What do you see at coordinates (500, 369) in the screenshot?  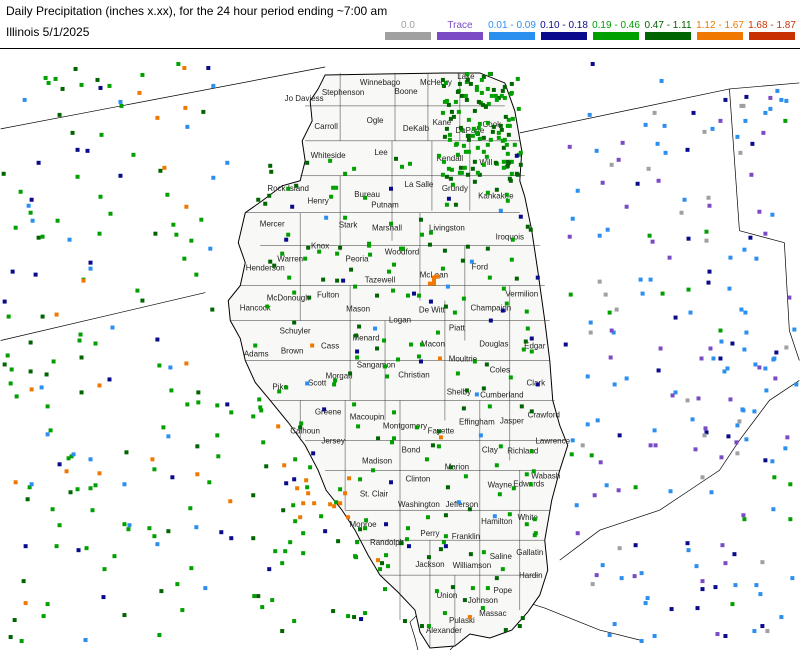 I see `county-label: Coles` at bounding box center [500, 369].